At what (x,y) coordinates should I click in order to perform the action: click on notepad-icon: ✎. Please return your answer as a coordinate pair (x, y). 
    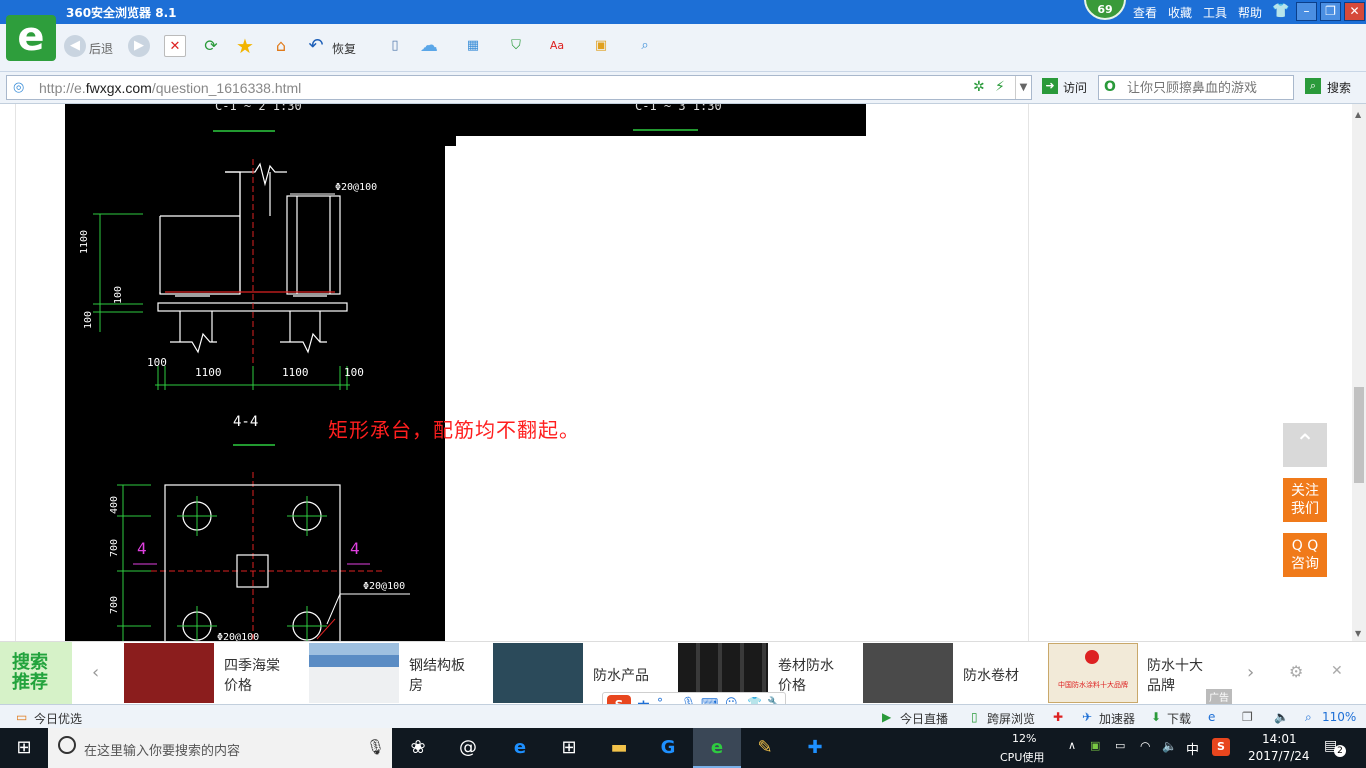
    Looking at the image, I should click on (765, 748).